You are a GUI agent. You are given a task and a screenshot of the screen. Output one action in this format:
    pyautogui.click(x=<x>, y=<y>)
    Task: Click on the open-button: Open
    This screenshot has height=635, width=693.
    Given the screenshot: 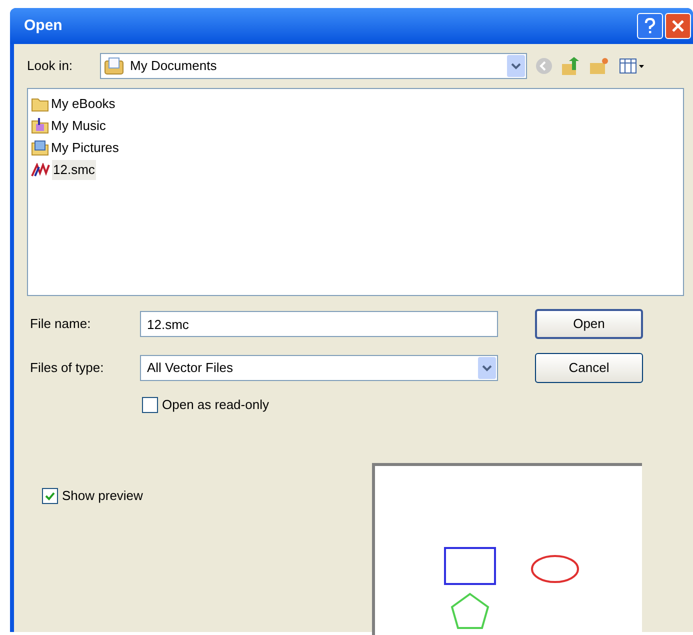 What is the action you would take?
    pyautogui.click(x=589, y=324)
    